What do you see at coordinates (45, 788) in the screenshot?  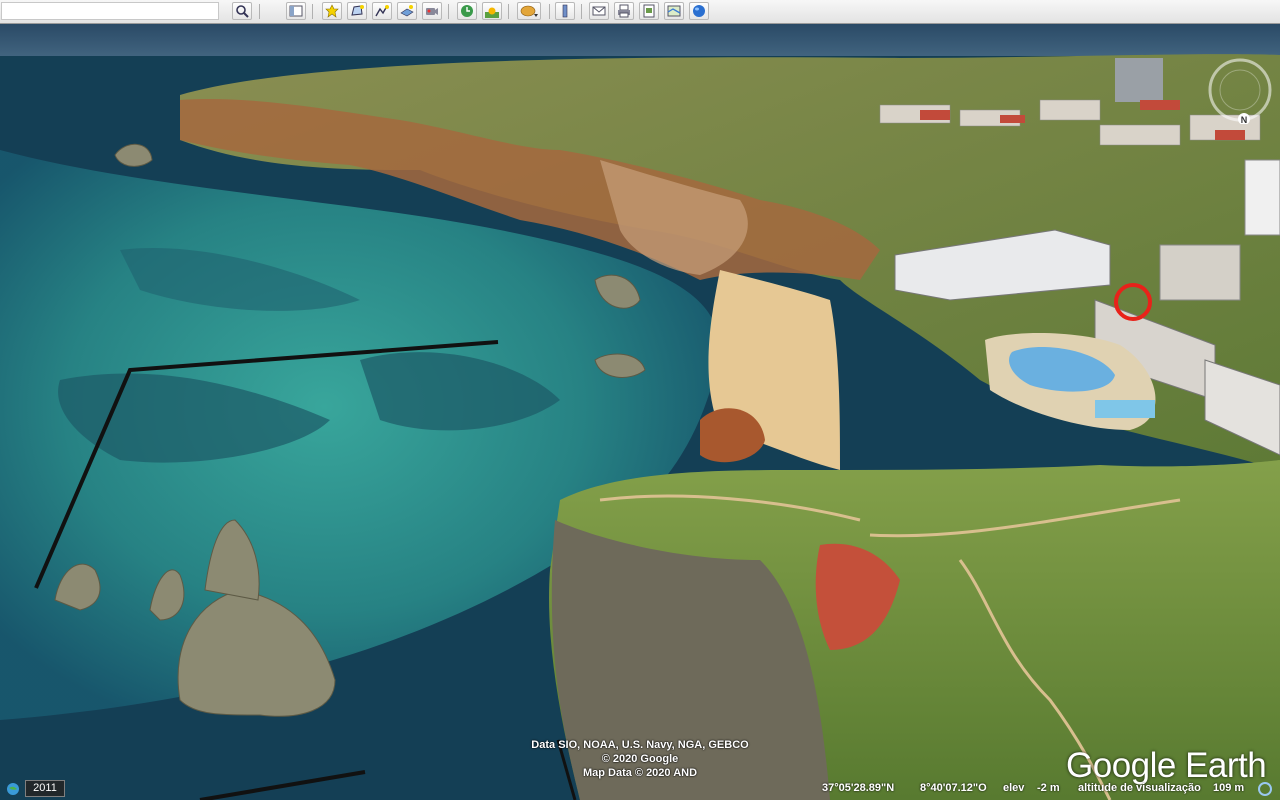 I see `imagery-date-label: 2011` at bounding box center [45, 788].